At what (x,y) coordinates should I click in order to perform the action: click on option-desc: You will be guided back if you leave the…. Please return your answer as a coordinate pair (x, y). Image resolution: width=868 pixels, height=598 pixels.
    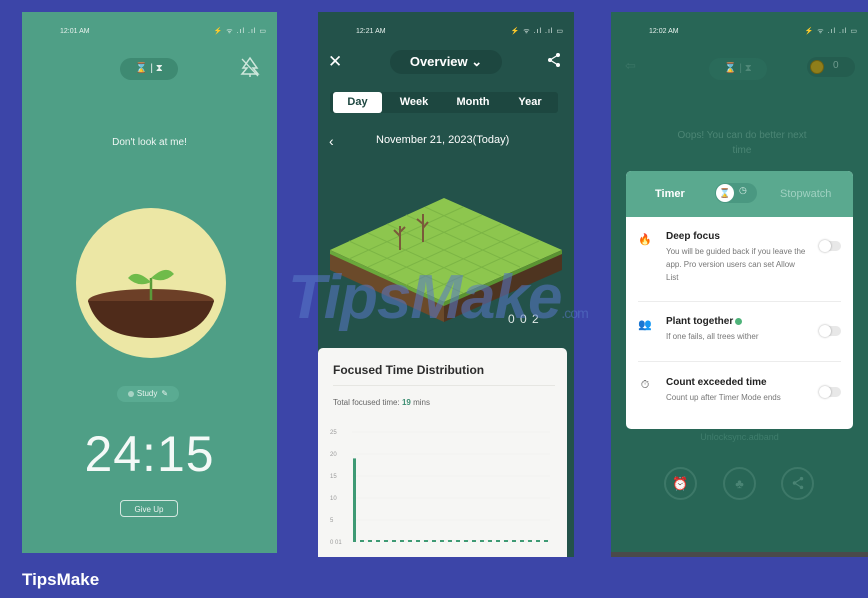
    Looking at the image, I should click on (736, 264).